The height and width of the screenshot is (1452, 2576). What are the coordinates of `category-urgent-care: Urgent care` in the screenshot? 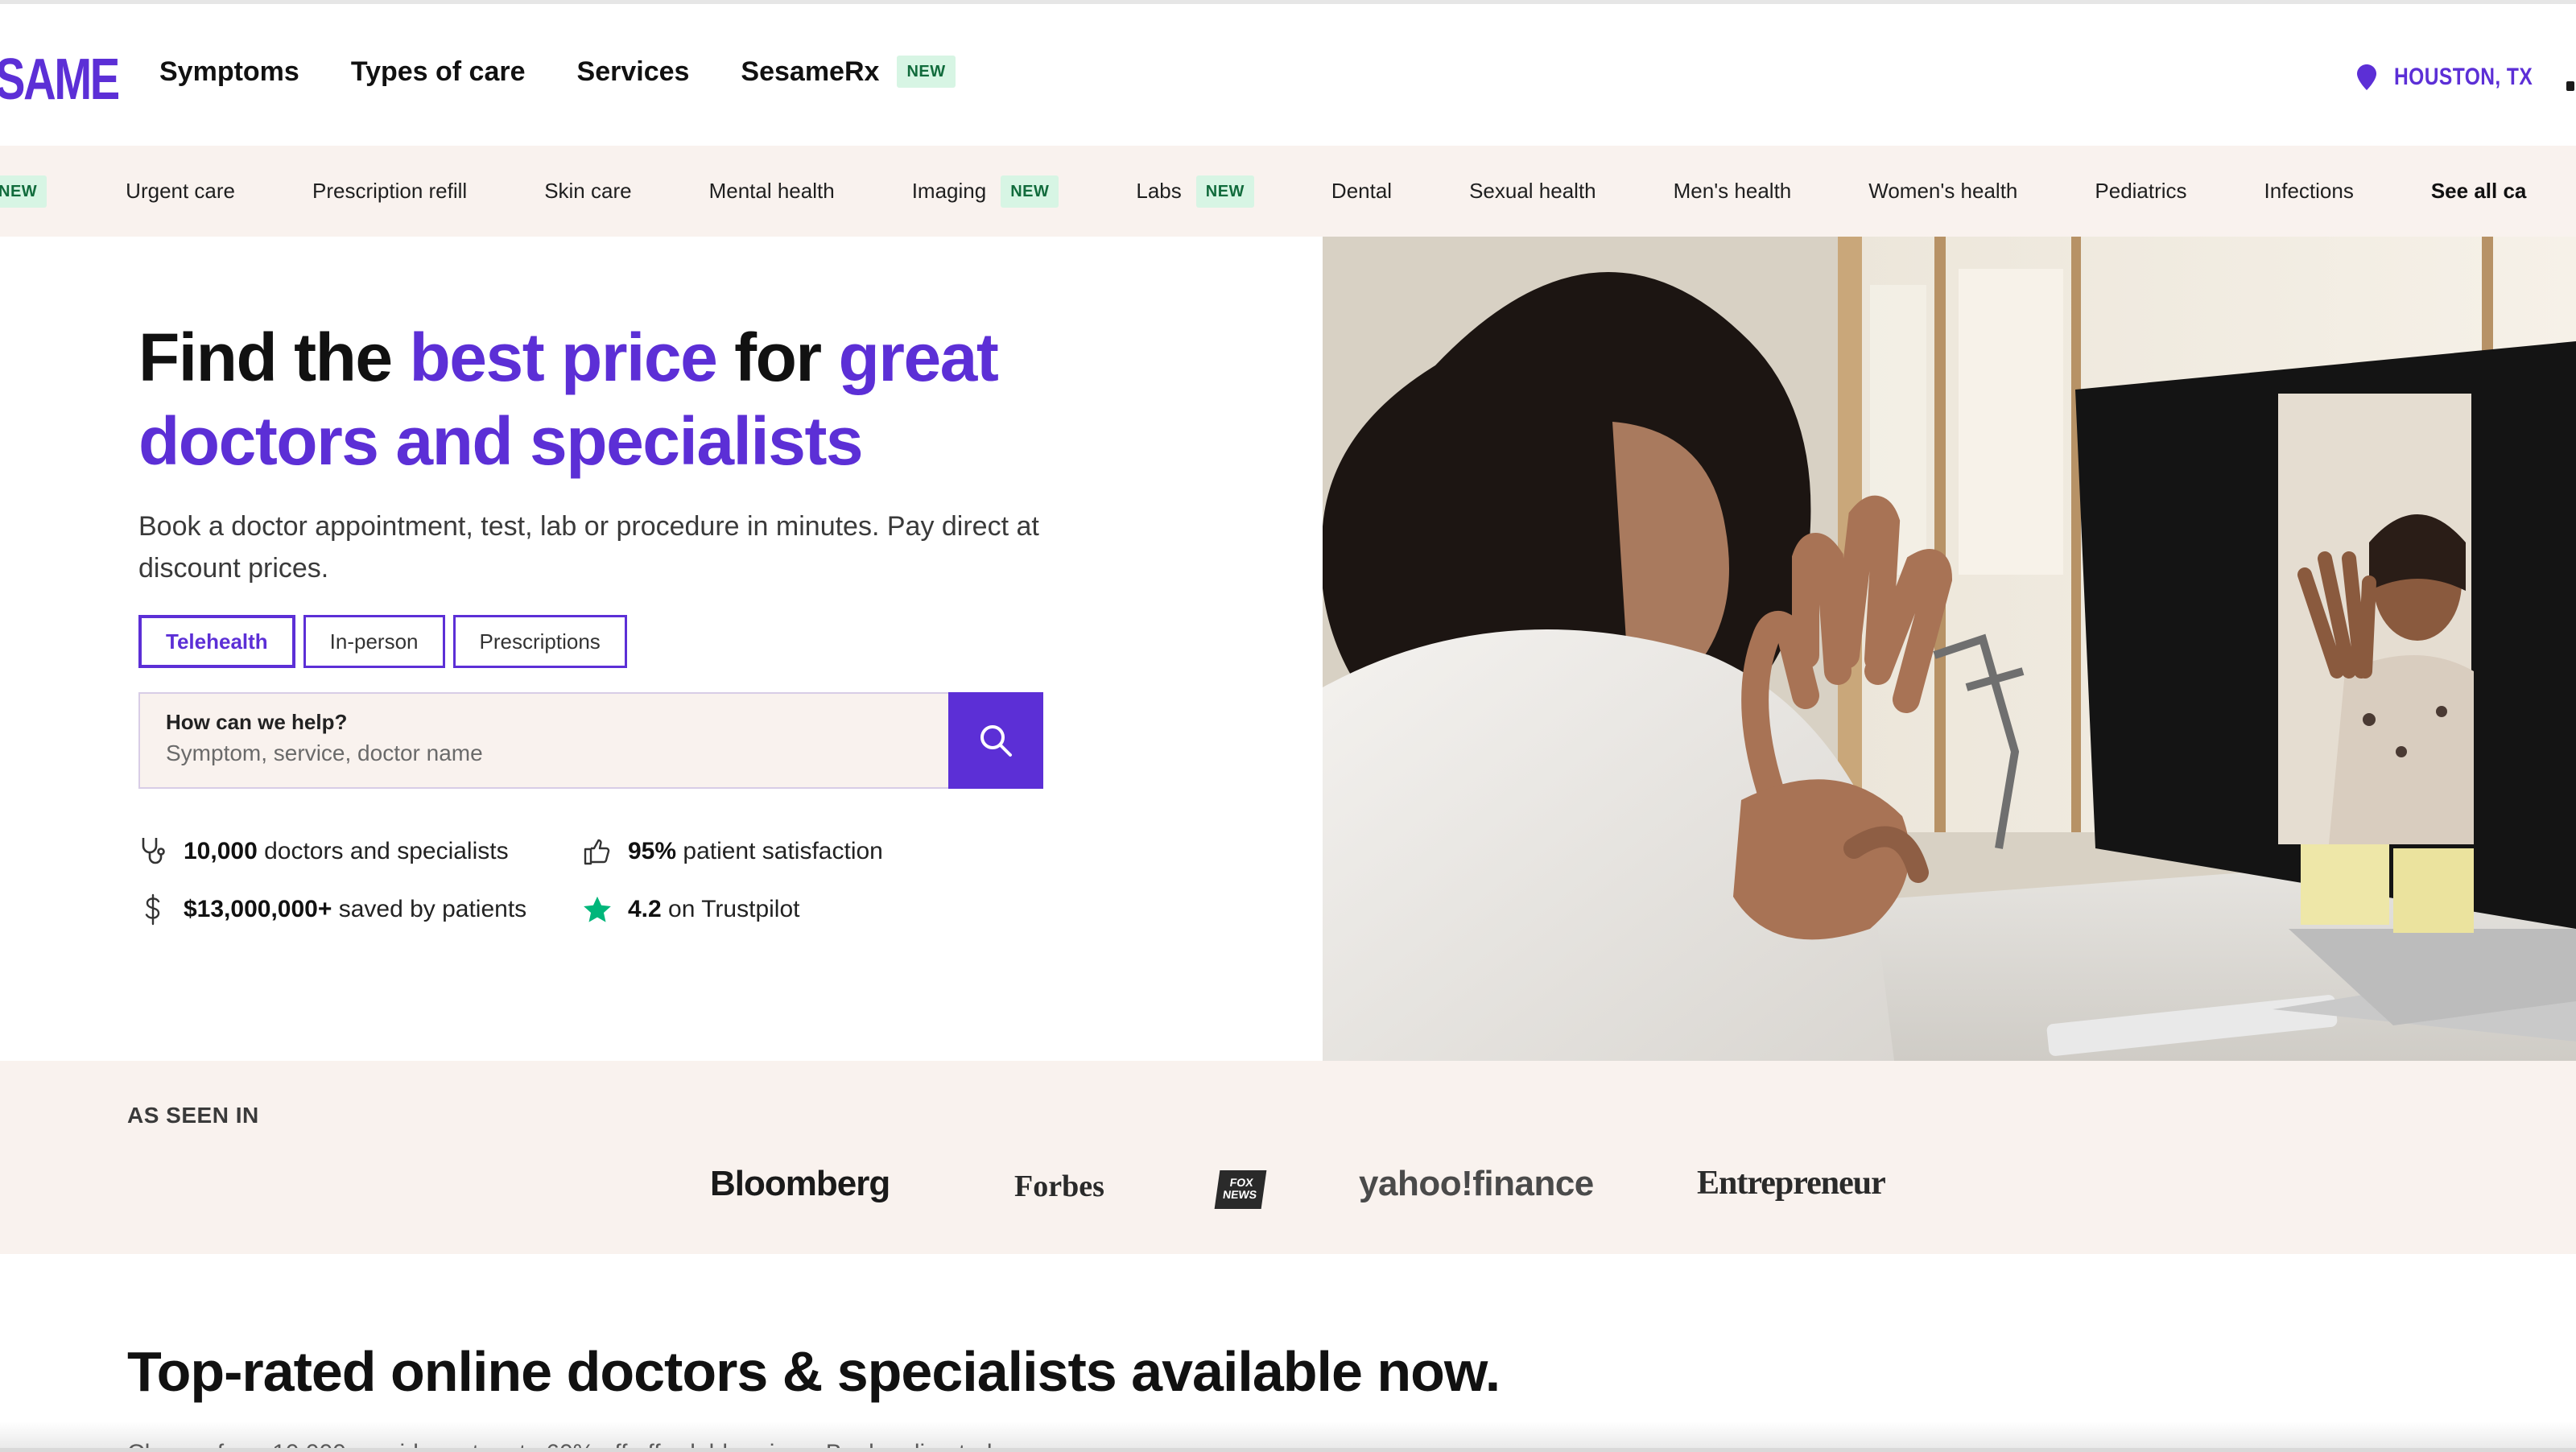 It's located at (180, 192).